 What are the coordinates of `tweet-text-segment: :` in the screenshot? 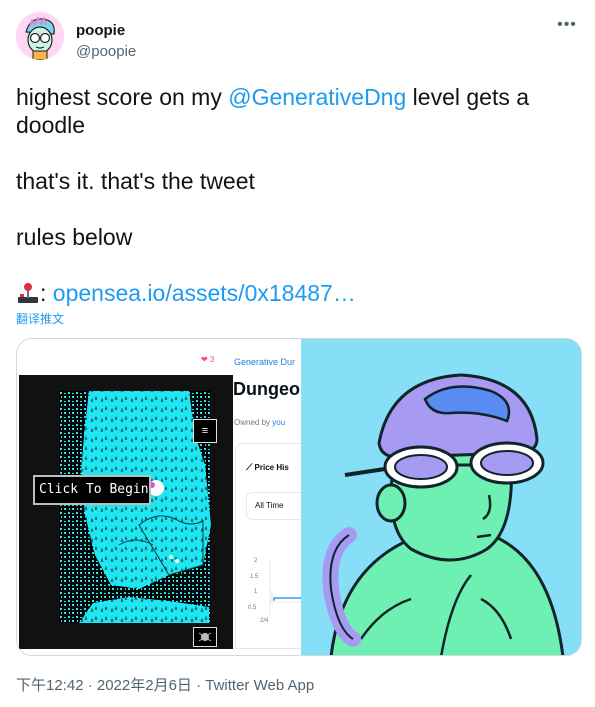 It's located at (46, 293).